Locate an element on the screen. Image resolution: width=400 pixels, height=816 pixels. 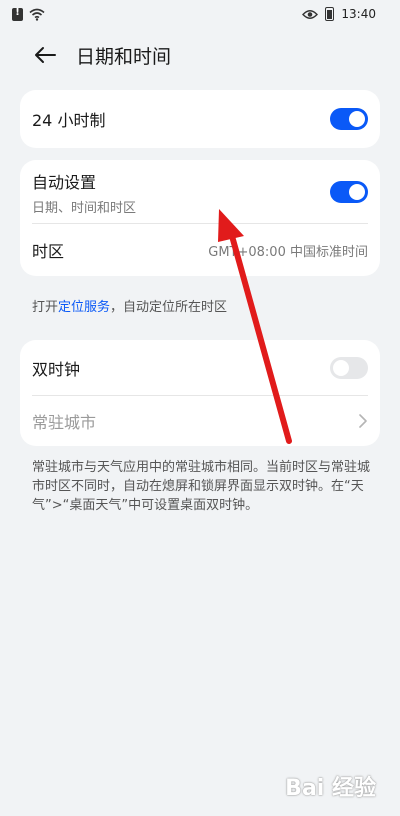
row-city-label: 常驻城市 is located at coordinates (64, 422).